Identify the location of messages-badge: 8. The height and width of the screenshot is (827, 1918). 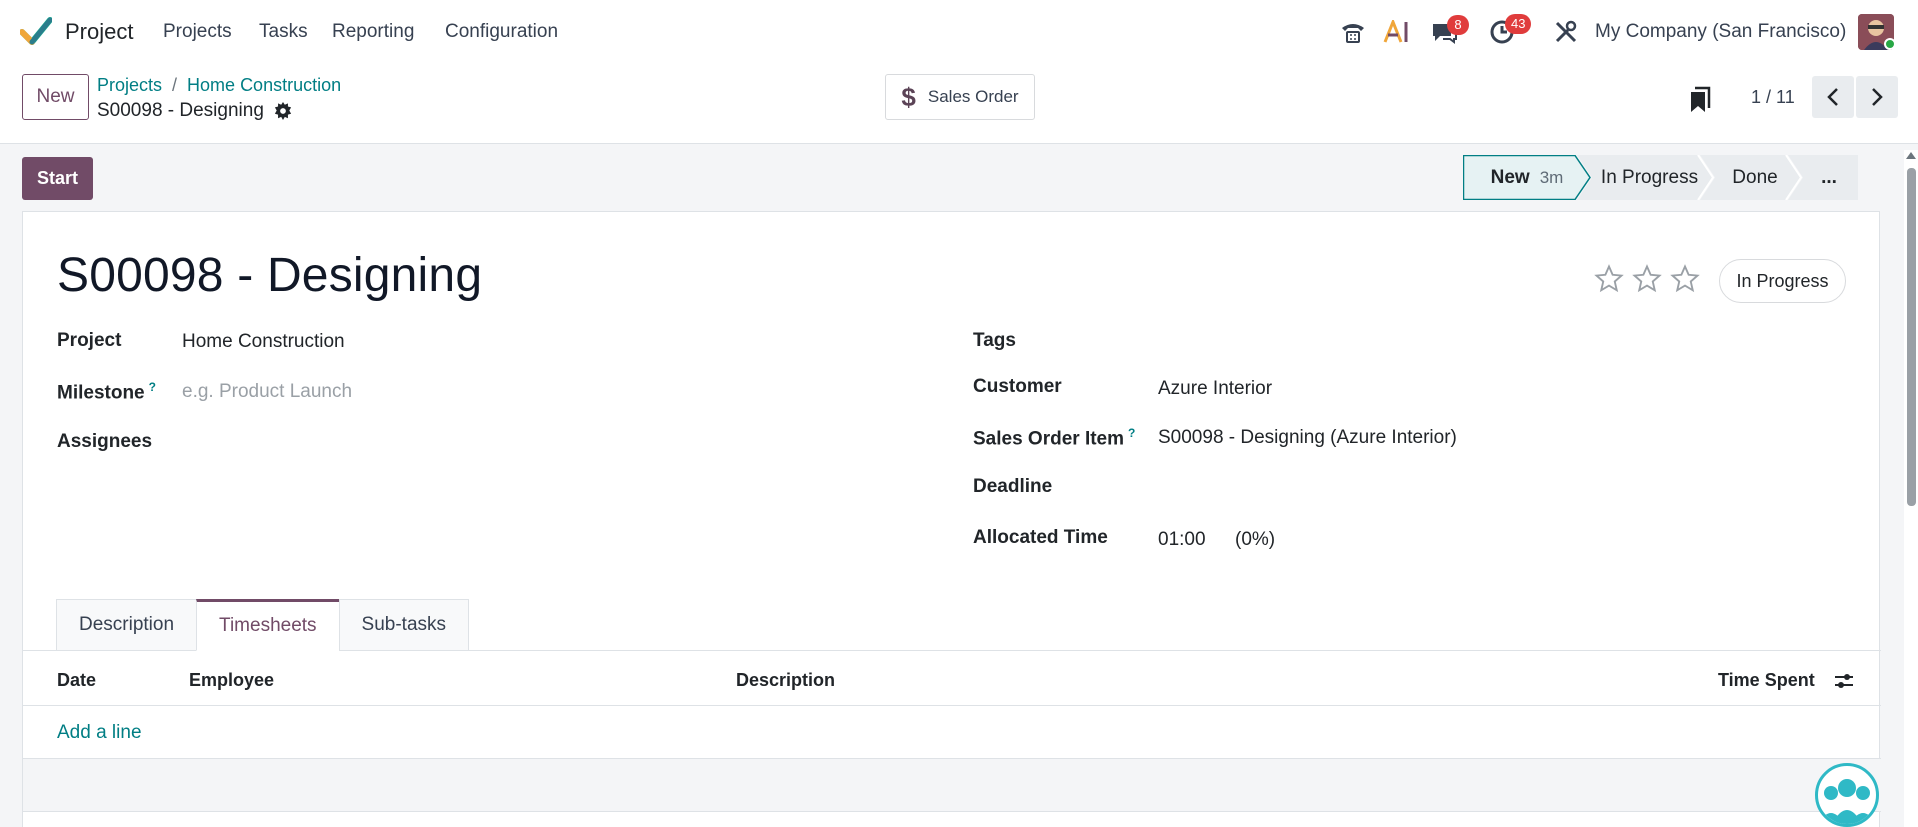
(1458, 25).